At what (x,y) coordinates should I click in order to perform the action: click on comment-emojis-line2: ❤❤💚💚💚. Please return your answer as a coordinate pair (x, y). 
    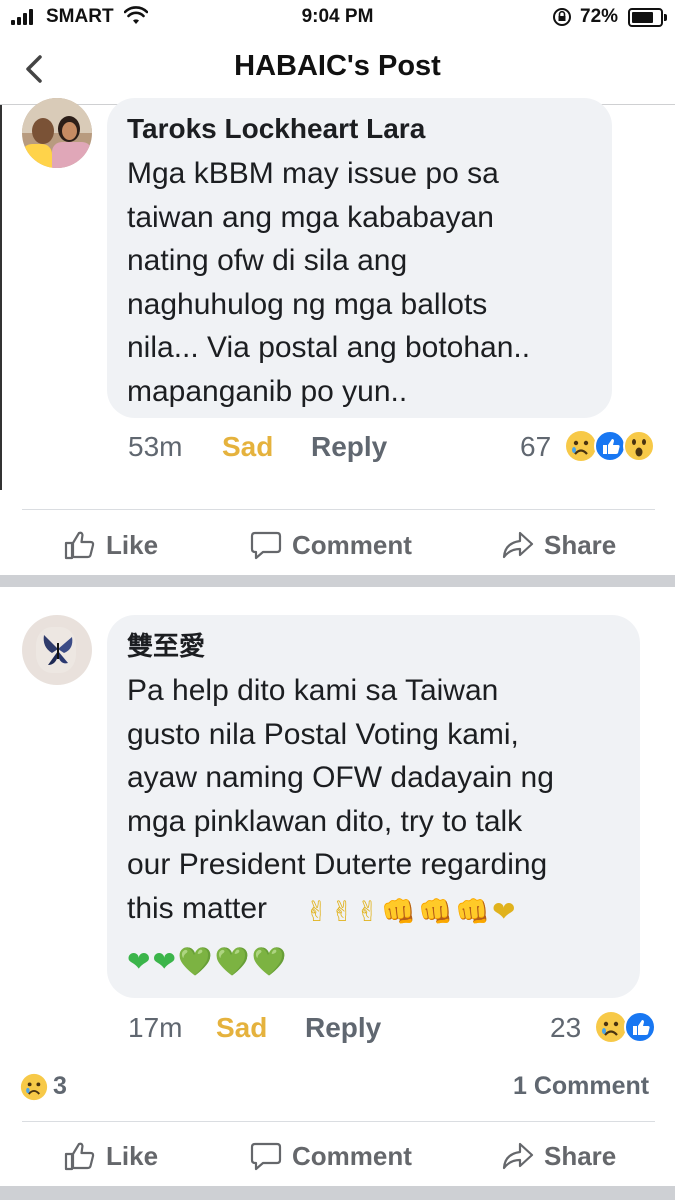
    Looking at the image, I should click on (208, 961).